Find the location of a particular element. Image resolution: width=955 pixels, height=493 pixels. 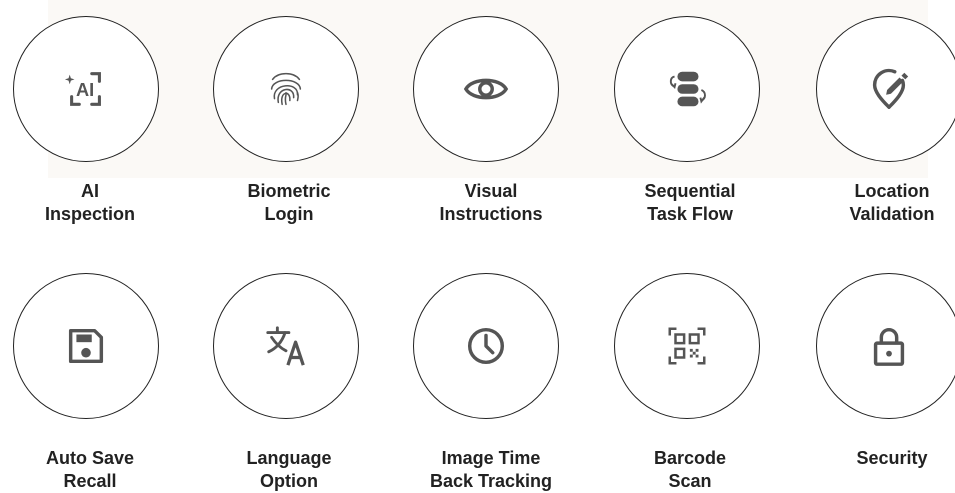

feature-label: Security is located at coordinates (878, 458).